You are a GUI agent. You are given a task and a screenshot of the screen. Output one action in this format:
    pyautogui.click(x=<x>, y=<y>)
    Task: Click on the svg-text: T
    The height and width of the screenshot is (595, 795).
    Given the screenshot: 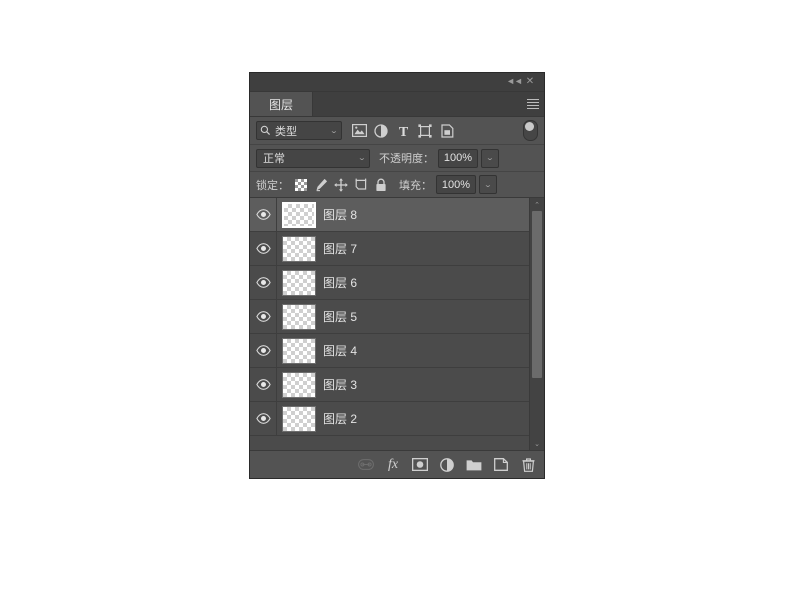 What is the action you would take?
    pyautogui.click(x=403, y=131)
    